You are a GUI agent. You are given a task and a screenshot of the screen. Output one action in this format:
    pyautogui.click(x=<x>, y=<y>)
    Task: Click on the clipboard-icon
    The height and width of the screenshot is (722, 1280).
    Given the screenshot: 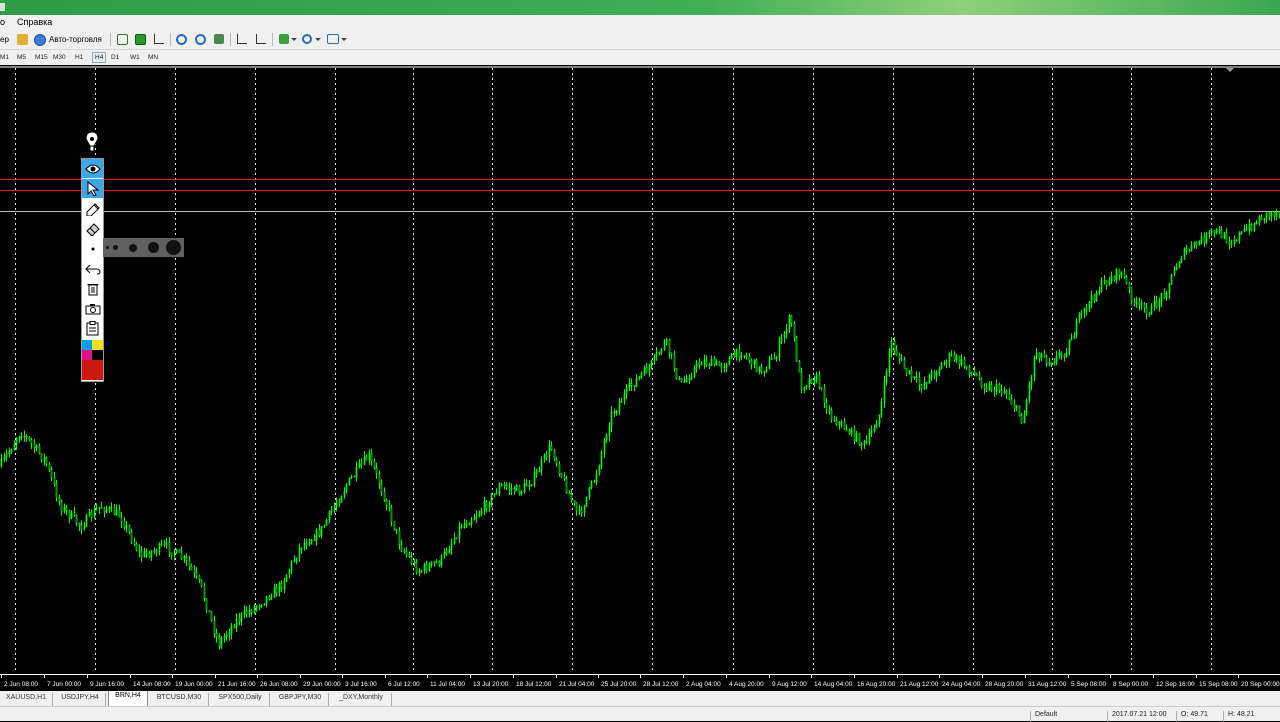 What is the action you would take?
    pyautogui.click(x=92, y=328)
    